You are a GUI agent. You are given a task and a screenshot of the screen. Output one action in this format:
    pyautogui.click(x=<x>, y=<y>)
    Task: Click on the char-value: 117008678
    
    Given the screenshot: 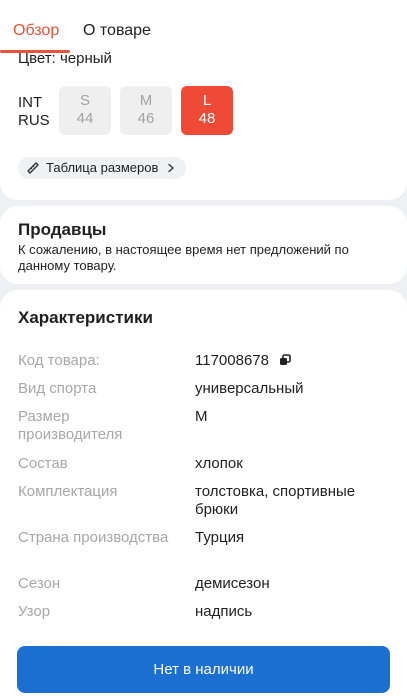 What is the action you would take?
    pyautogui.click(x=292, y=361)
    